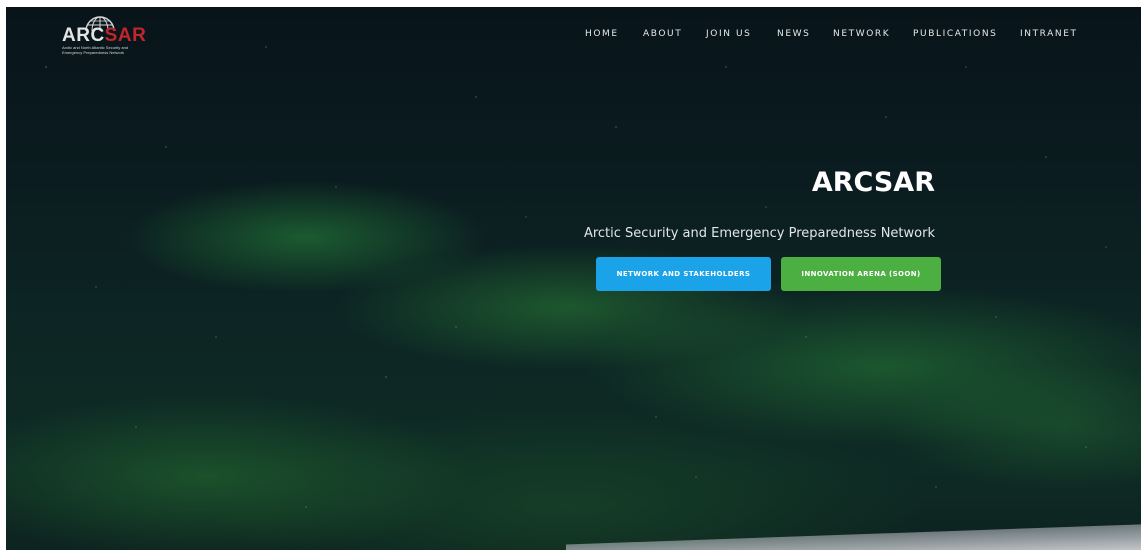 This screenshot has width=1141, height=550. I want to click on logo-word-arc: ARC, so click(83, 35).